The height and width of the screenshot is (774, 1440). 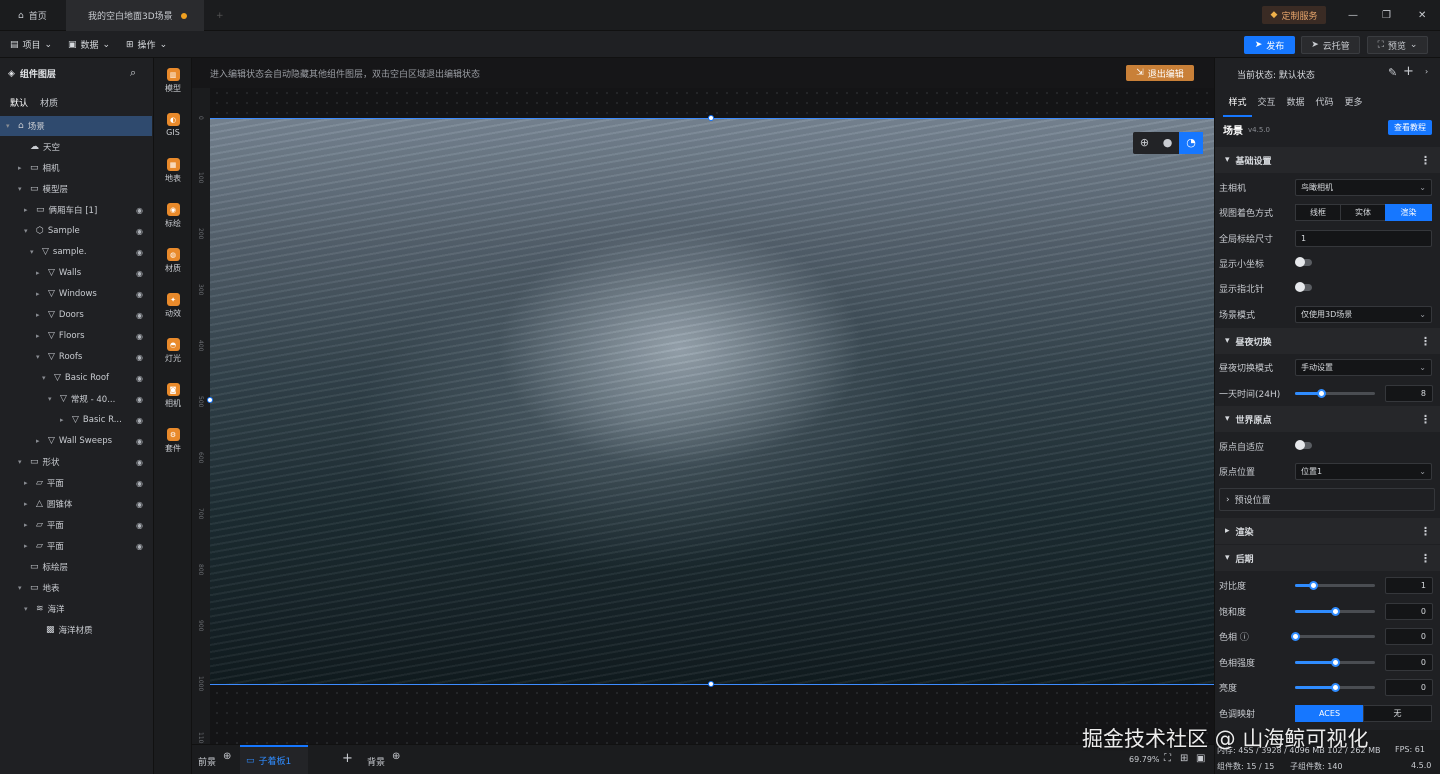 What do you see at coordinates (1353, 105) in the screenshot?
I see `tab-more: 更多` at bounding box center [1353, 105].